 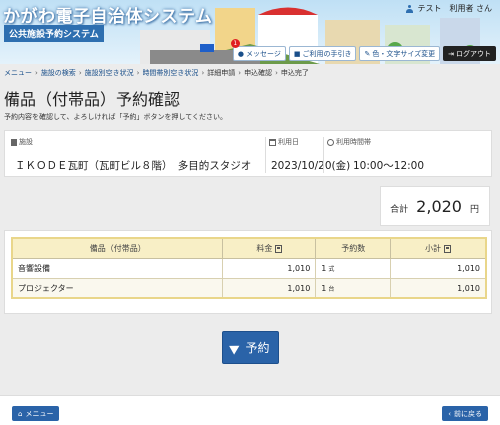 I want to click on send-icon, so click(x=236, y=347).